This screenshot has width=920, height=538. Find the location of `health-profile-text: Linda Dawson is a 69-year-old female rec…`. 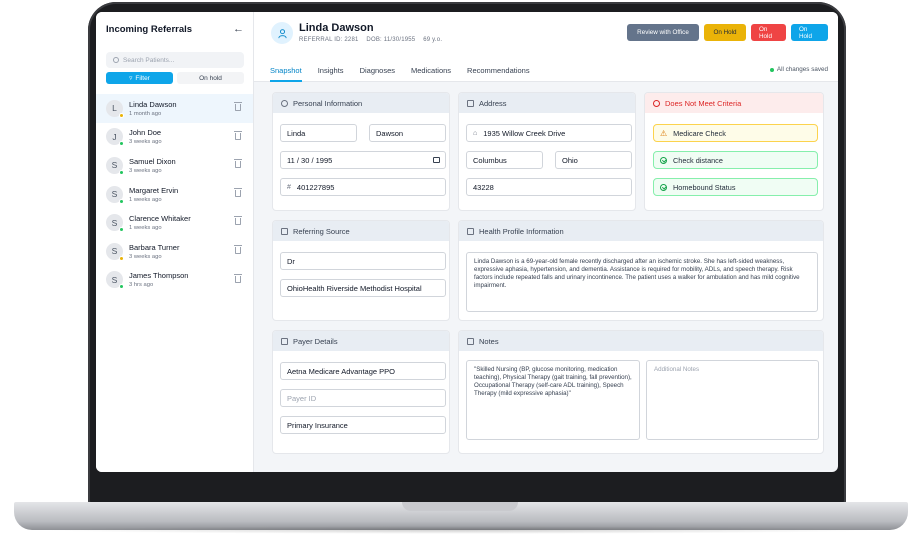

health-profile-text: Linda Dawson is a 69-year-old female rec… is located at coordinates (642, 282).